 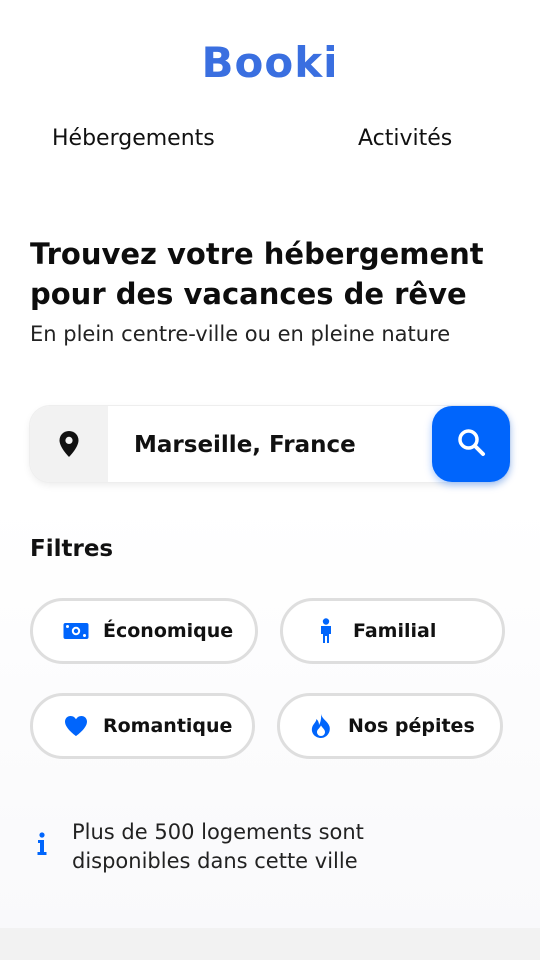 I want to click on main-nav: Hébergements Activités, so click(x=270, y=144).